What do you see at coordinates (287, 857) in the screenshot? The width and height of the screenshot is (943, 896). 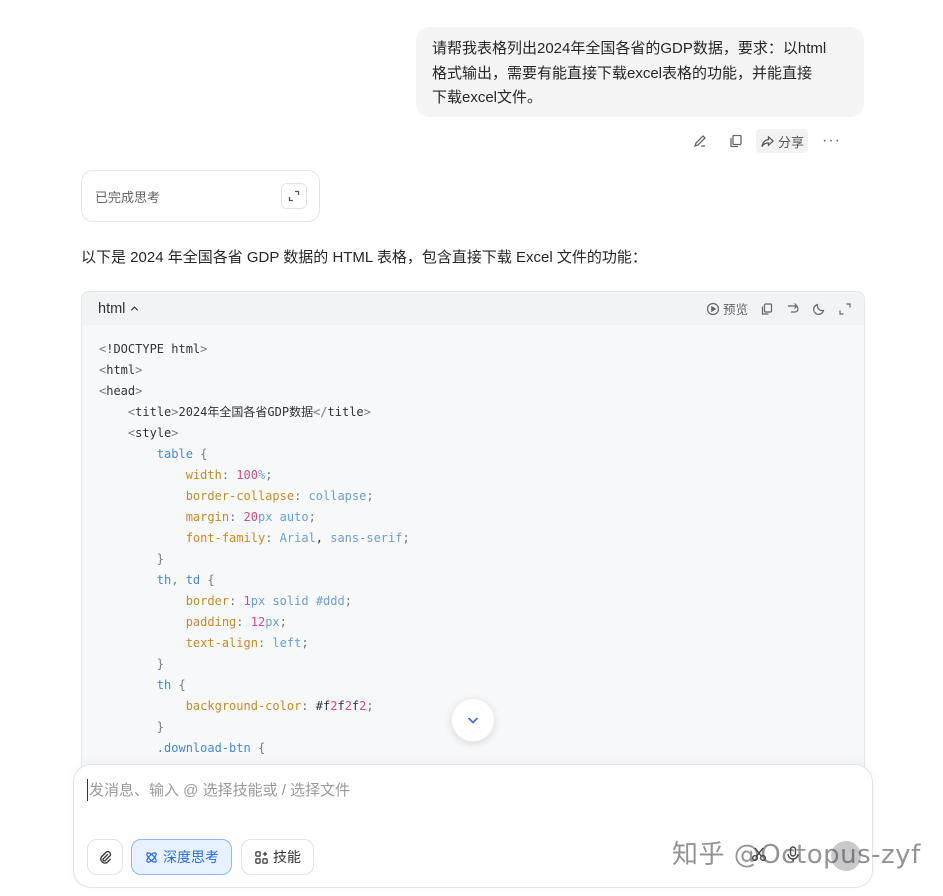 I see `skills-label: 技能` at bounding box center [287, 857].